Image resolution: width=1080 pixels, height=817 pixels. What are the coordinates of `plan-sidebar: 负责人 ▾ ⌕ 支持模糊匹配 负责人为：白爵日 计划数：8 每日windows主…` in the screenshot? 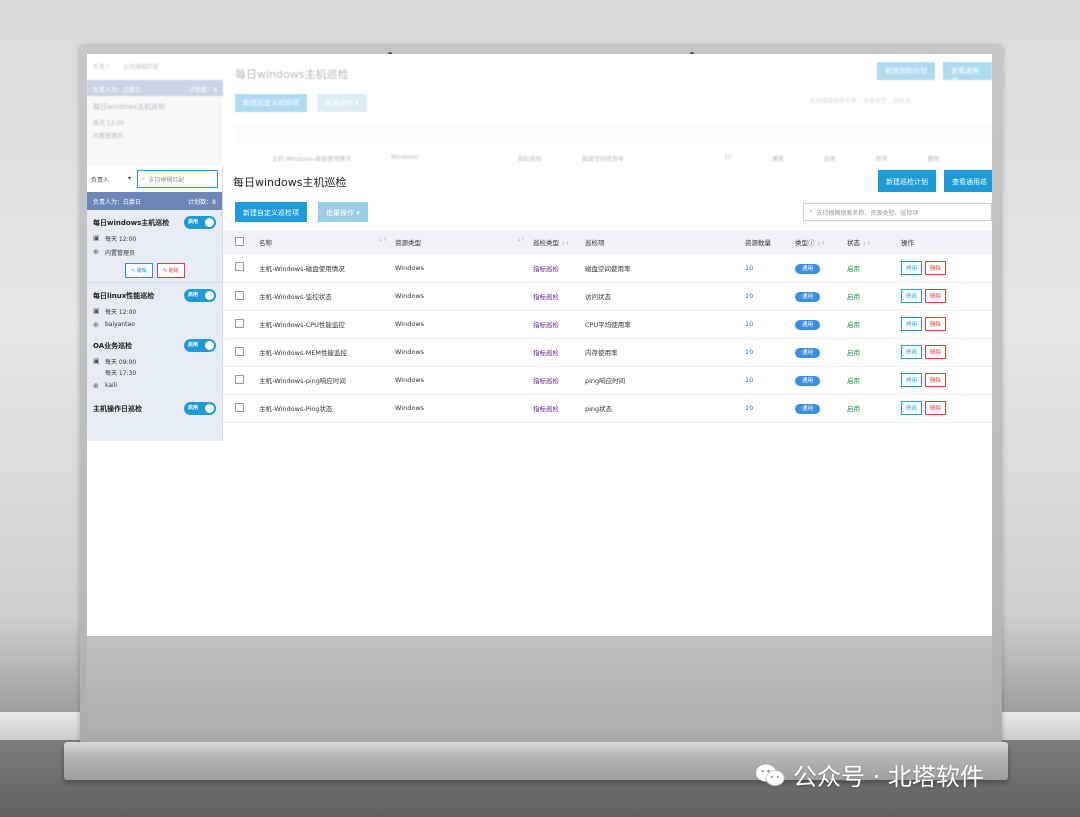 It's located at (155, 303).